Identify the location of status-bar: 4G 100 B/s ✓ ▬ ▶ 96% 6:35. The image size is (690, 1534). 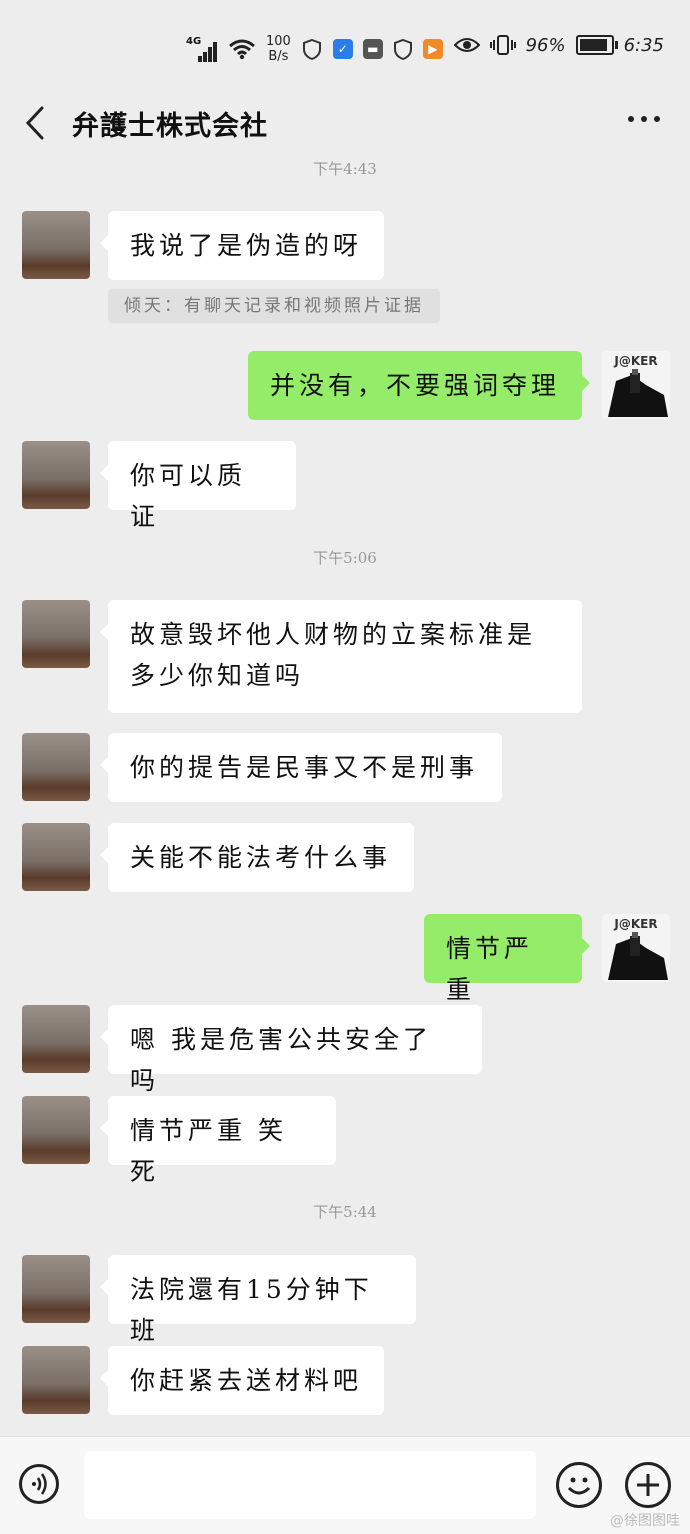
(345, 50).